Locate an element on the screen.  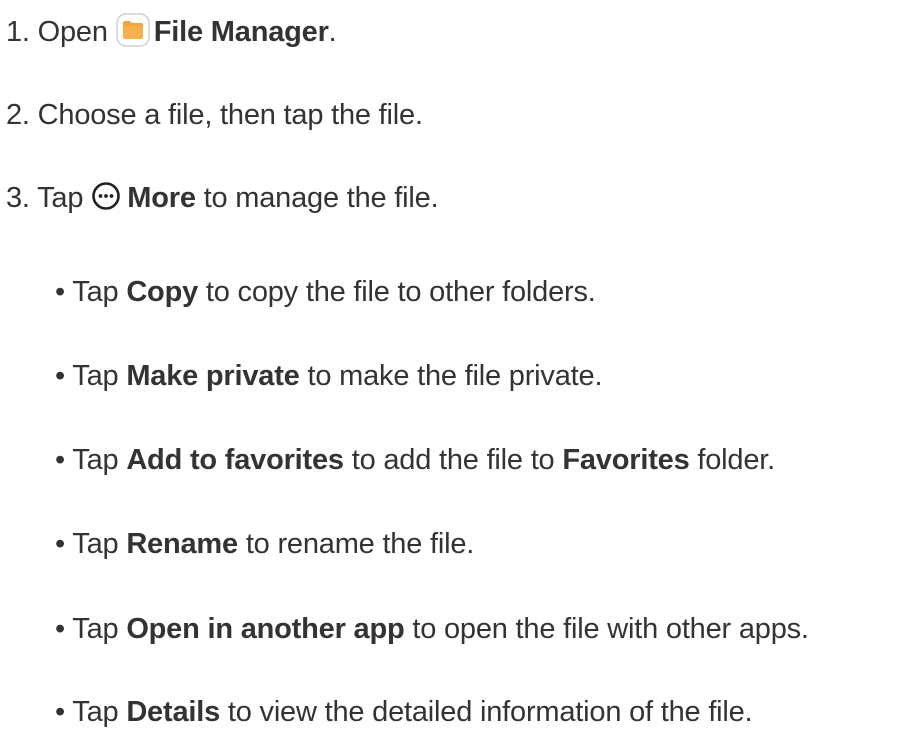
bullet-rename: • Tap Rename to rename the file. is located at coordinates (264, 544).